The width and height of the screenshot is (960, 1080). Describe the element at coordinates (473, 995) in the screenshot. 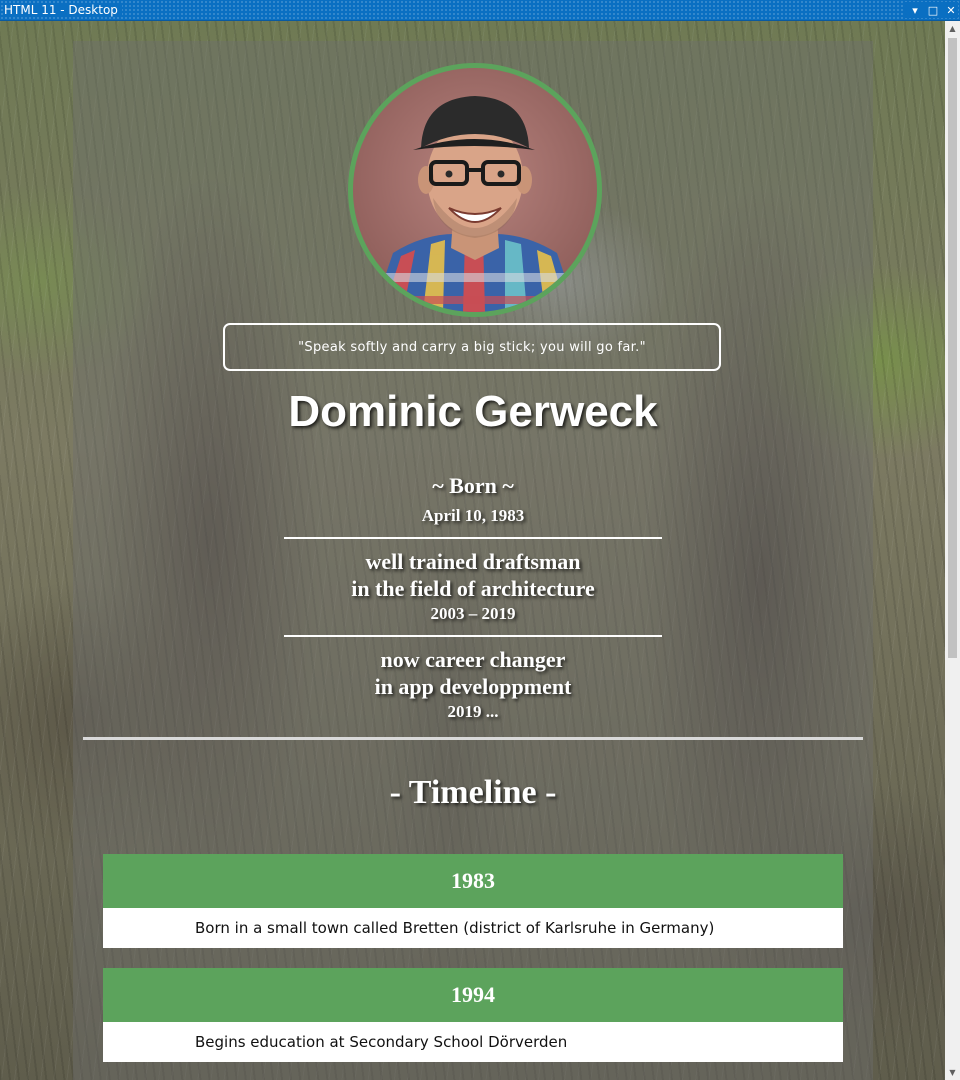

I see `timeline-year: 1994` at that location.